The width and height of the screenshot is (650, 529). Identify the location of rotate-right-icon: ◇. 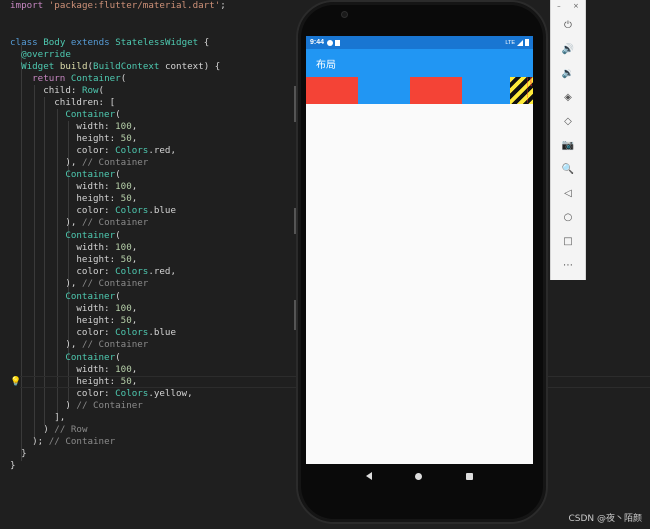
(568, 121).